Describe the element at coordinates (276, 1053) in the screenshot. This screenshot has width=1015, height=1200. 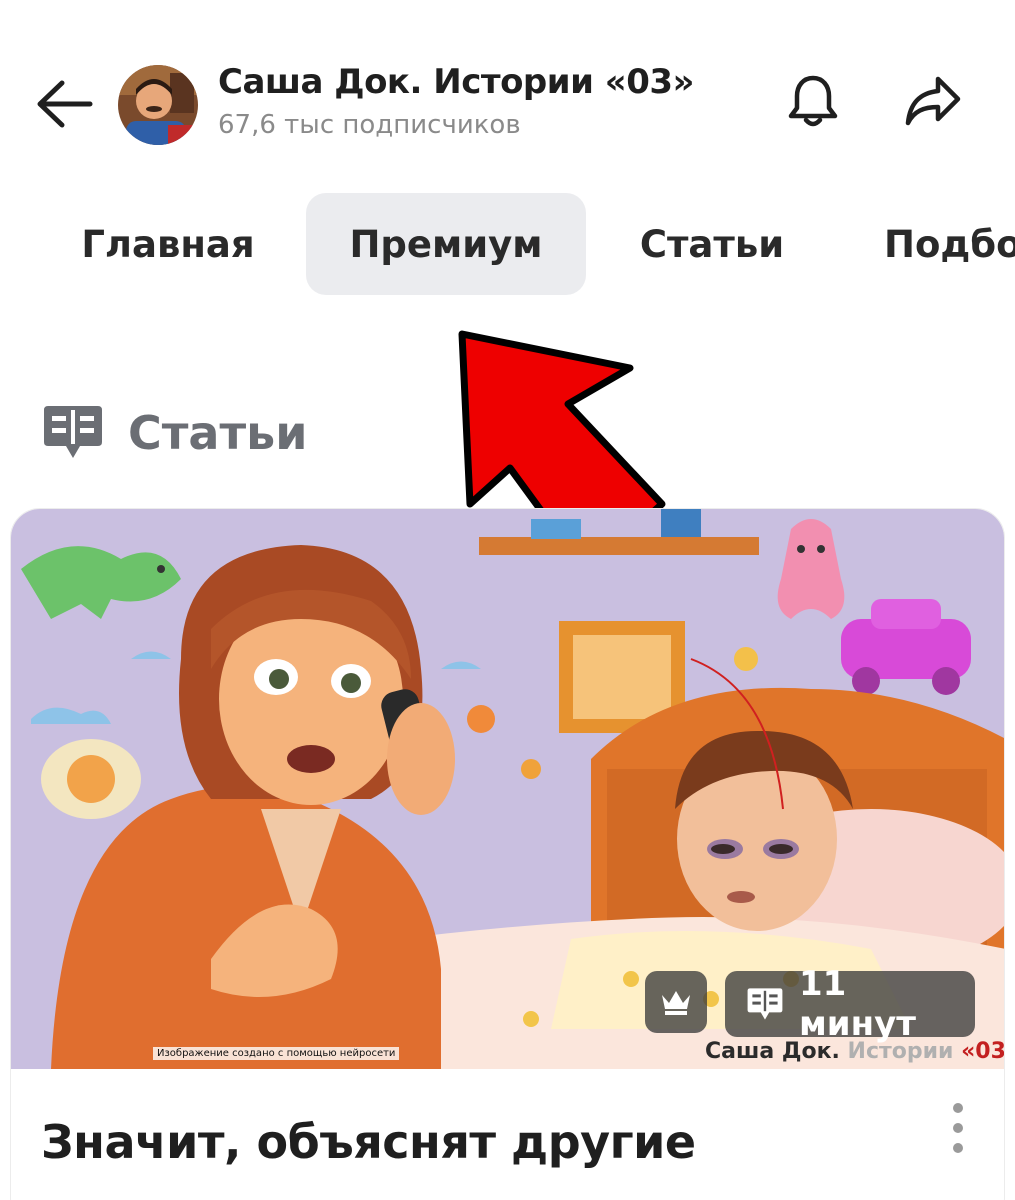
I see `ai-image-caption: Изображение создано с помощью нейросети` at that location.